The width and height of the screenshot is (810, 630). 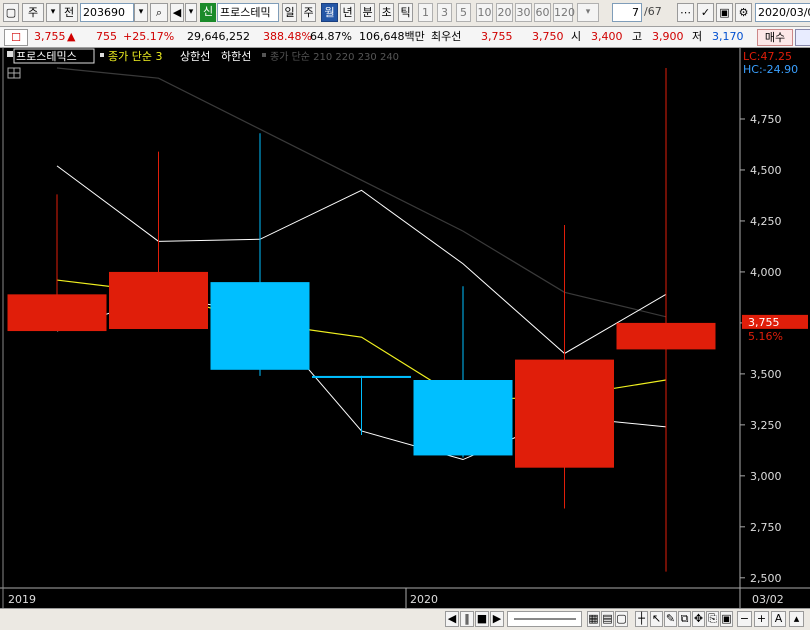 What do you see at coordinates (367, 12) in the screenshot?
I see `period-minute: 분` at bounding box center [367, 12].